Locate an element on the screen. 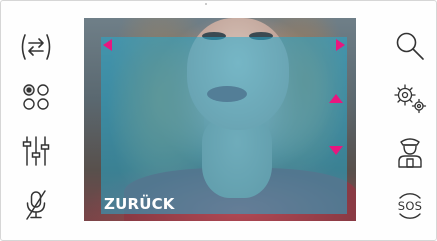 The width and height of the screenshot is (437, 241). back-button: ZURÜCK is located at coordinates (139, 204).